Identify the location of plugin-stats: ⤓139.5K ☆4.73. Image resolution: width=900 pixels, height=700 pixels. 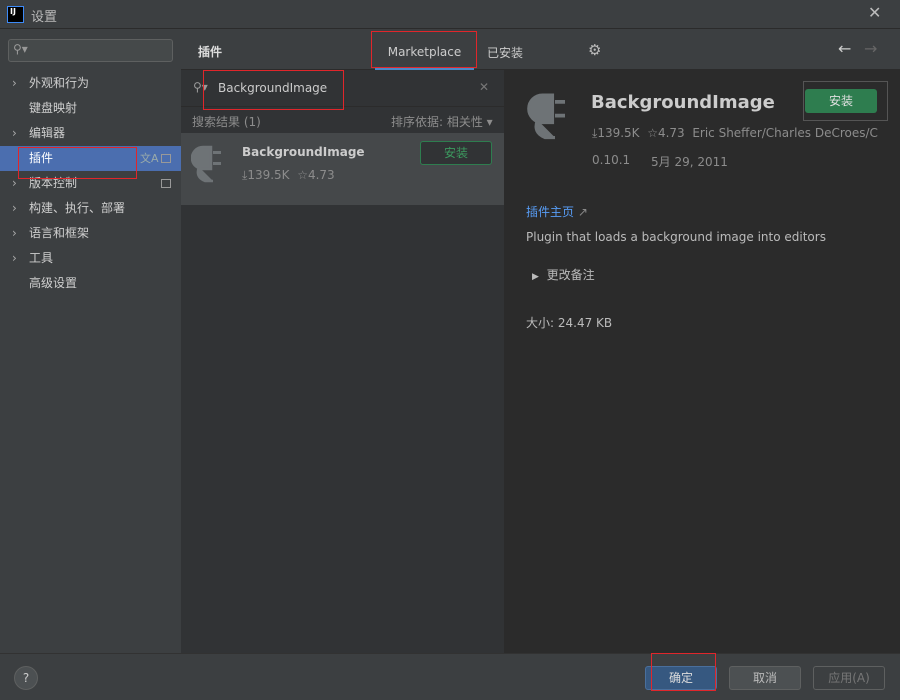
(288, 175).